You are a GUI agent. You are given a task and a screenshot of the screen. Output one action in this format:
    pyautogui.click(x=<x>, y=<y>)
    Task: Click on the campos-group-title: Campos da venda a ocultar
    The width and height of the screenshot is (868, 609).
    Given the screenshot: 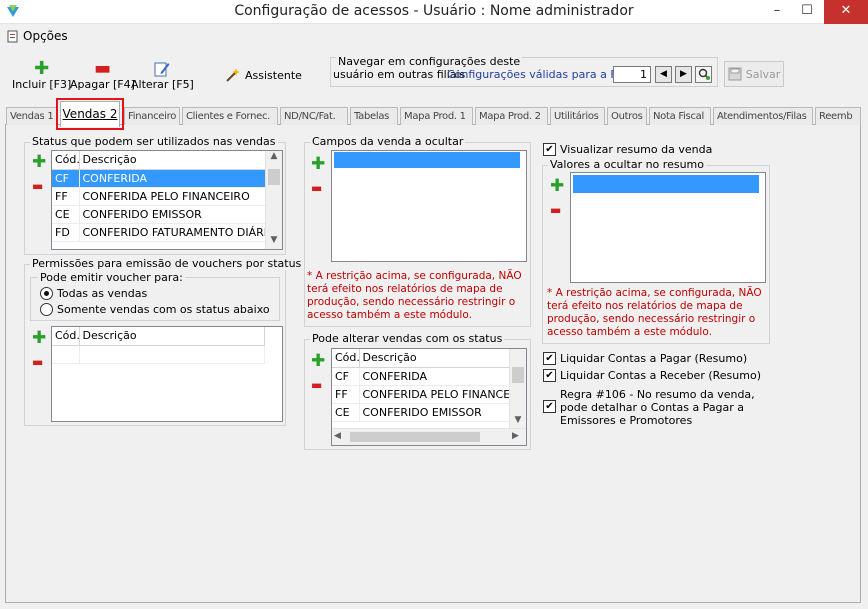 What is the action you would take?
    pyautogui.click(x=388, y=141)
    